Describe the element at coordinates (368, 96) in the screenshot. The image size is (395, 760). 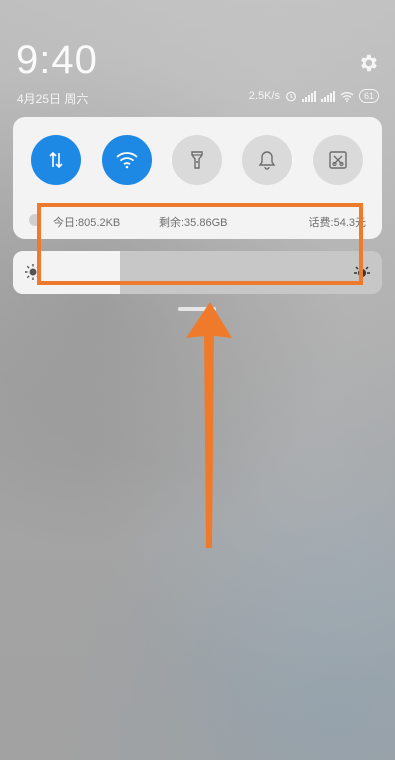
I see `battery-icon: 61` at that location.